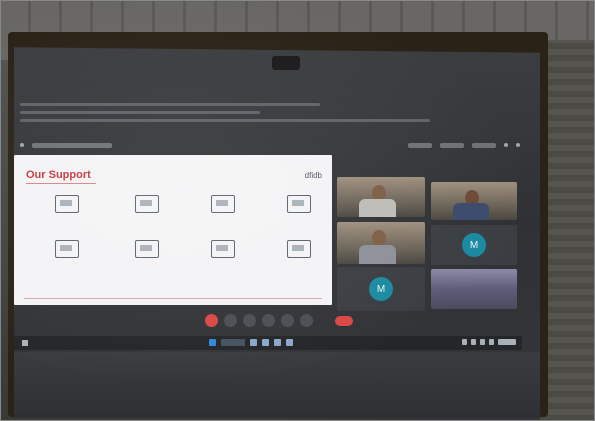  What do you see at coordinates (287, 320) in the screenshot?
I see `hand-icon` at bounding box center [287, 320].